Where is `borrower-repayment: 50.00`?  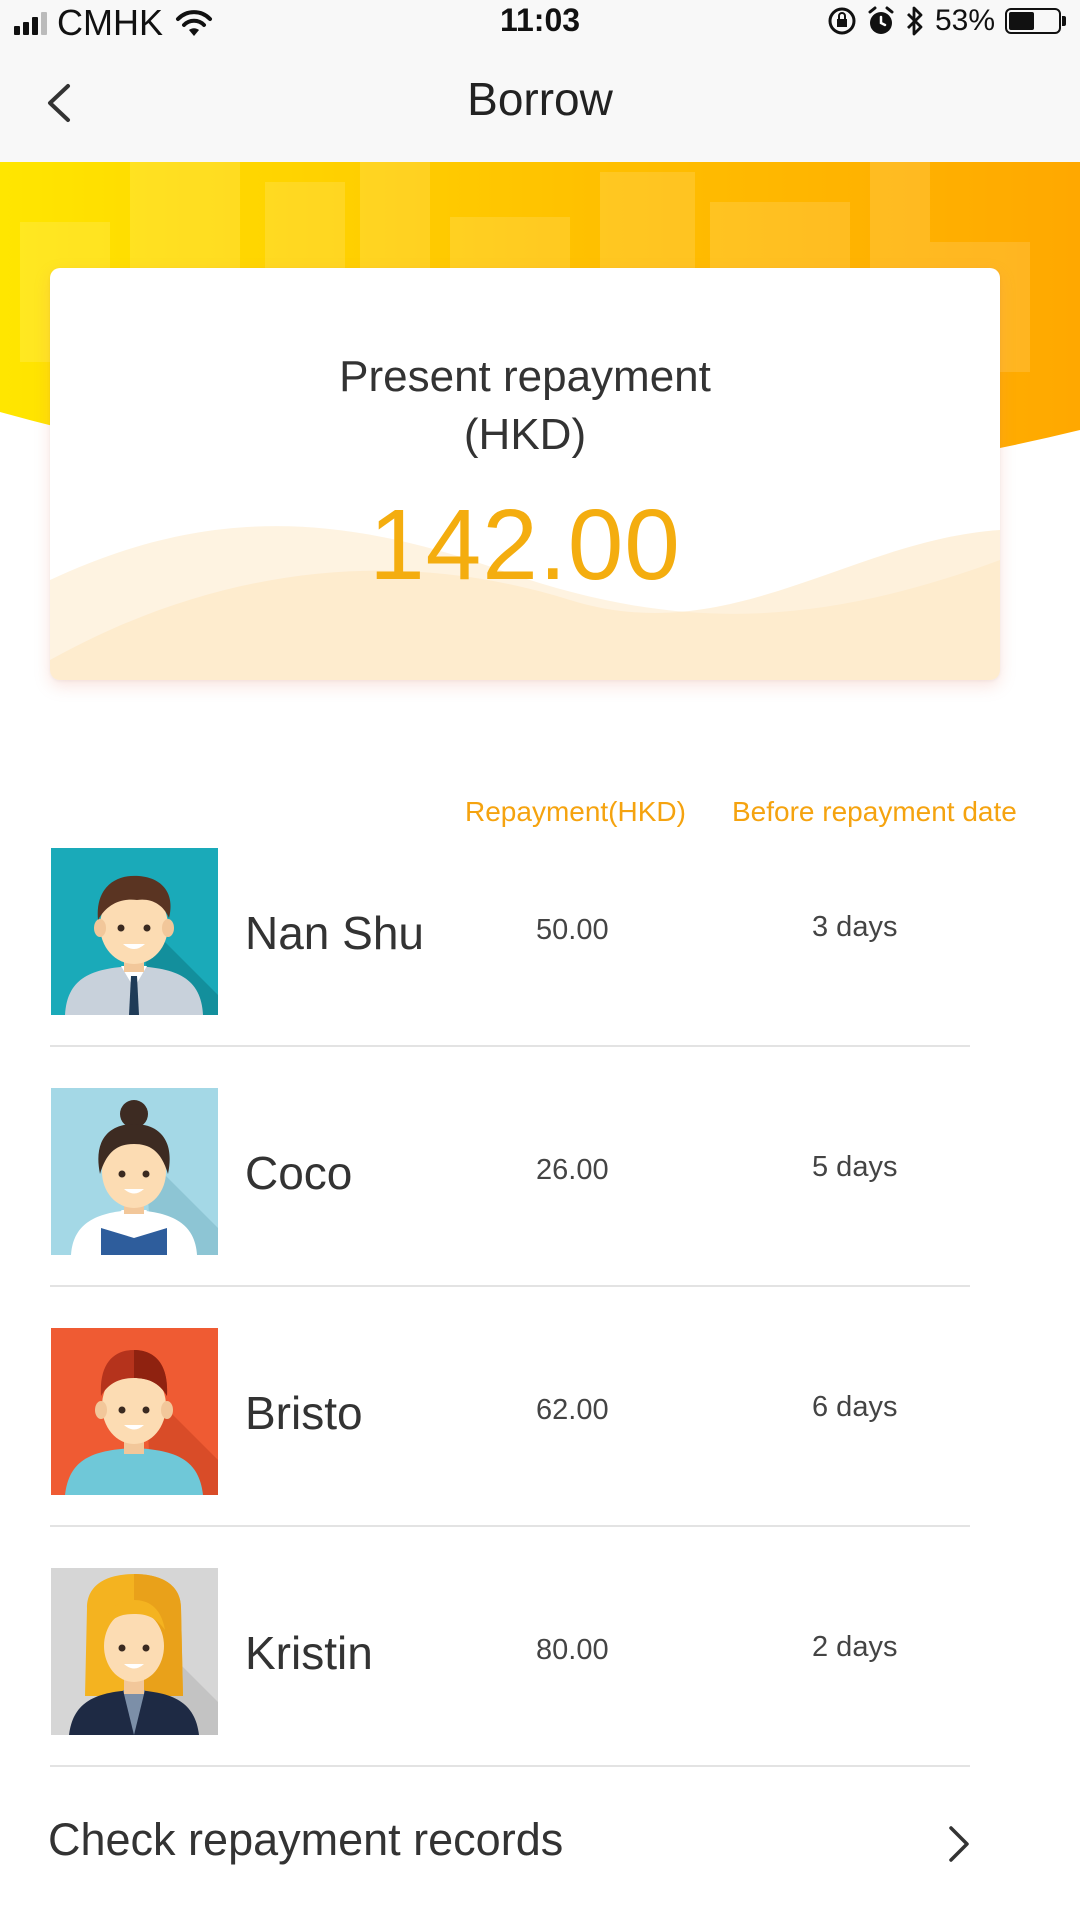 borrower-repayment: 50.00 is located at coordinates (572, 930).